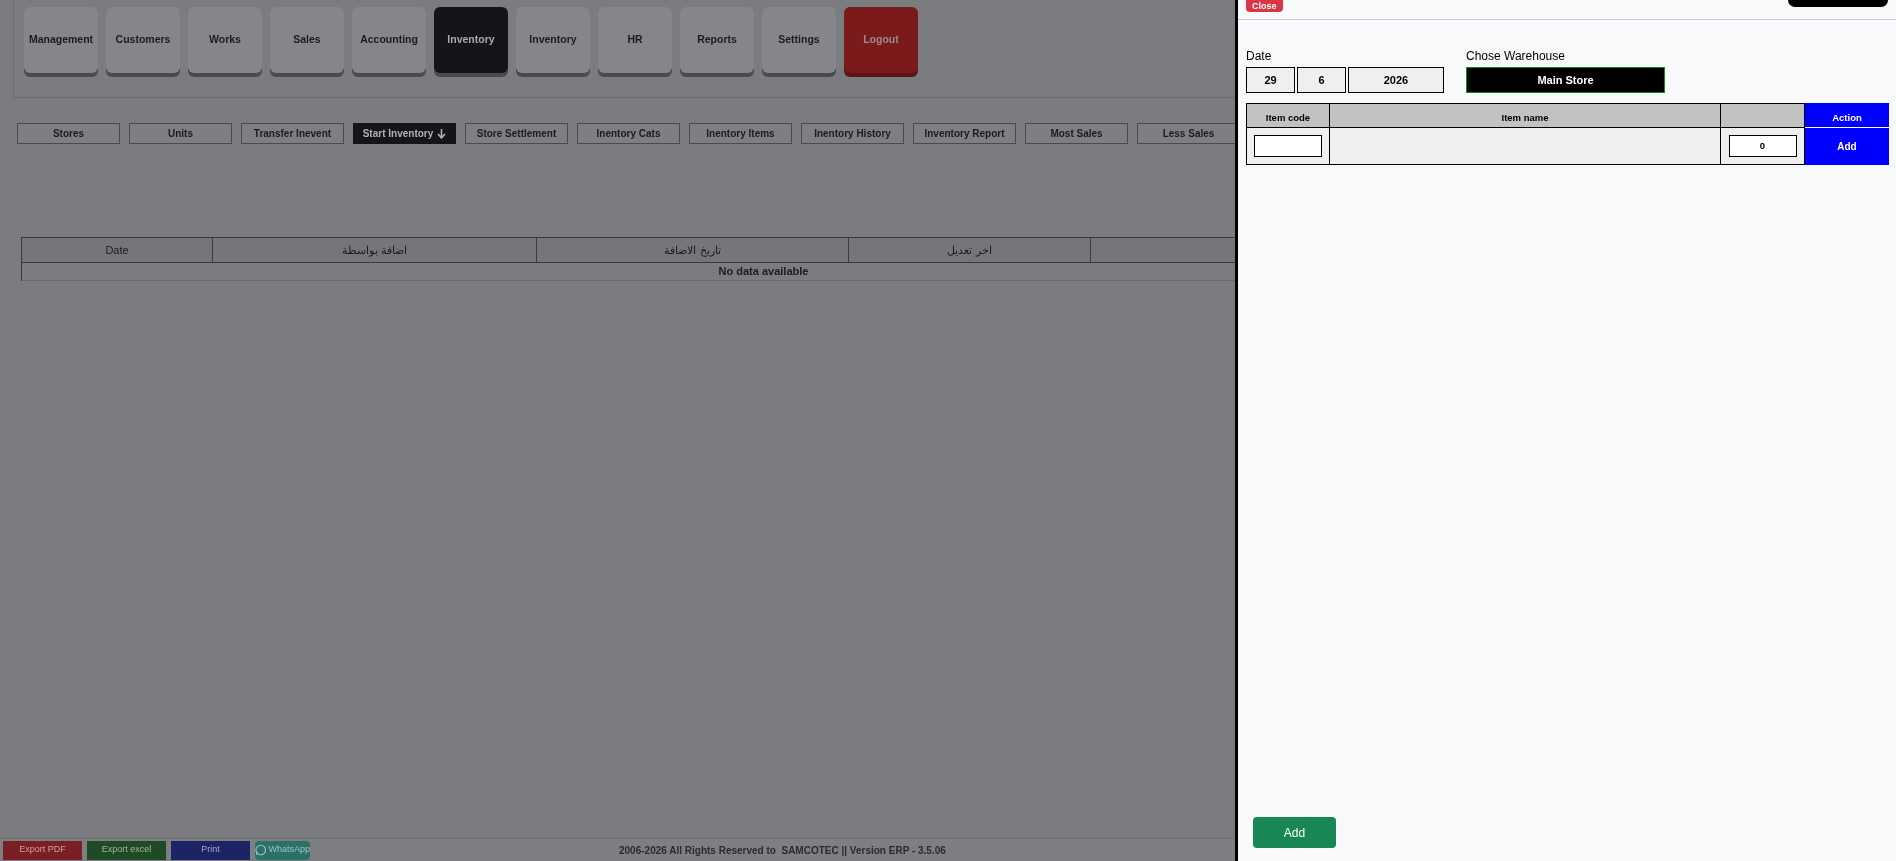  What do you see at coordinates (970, 250) in the screenshot?
I see `column-header: اخر تعديل` at bounding box center [970, 250].